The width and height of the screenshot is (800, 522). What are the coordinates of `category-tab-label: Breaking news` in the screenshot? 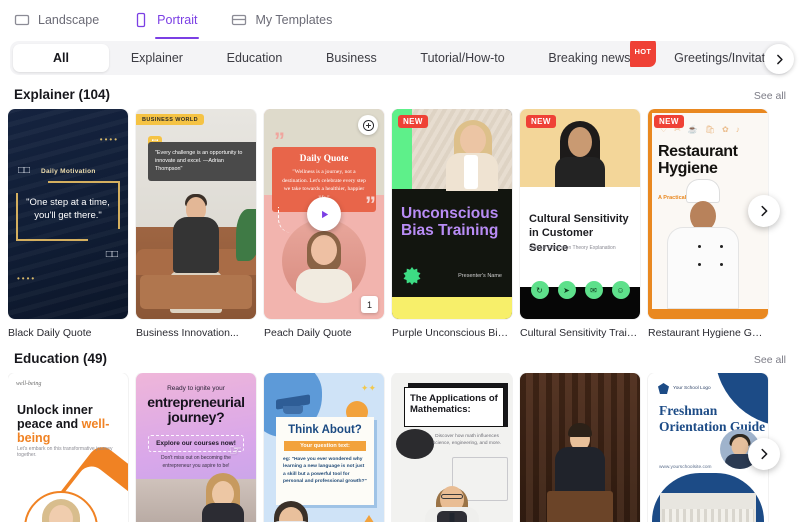 It's located at (589, 58).